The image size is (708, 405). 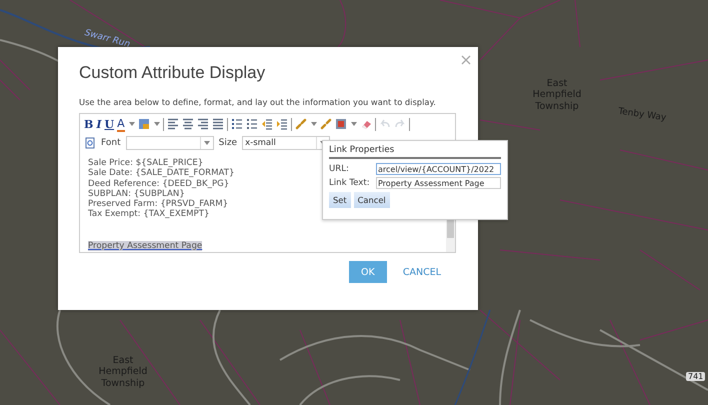 What do you see at coordinates (326, 124) in the screenshot?
I see `unlink-icon` at bounding box center [326, 124].